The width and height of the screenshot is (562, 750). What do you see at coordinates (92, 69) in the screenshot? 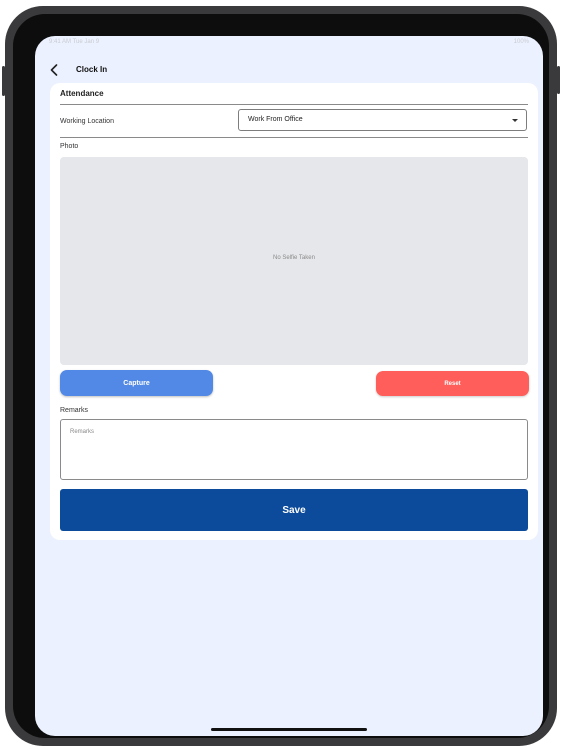
I see `page-title: Clock In` at bounding box center [92, 69].